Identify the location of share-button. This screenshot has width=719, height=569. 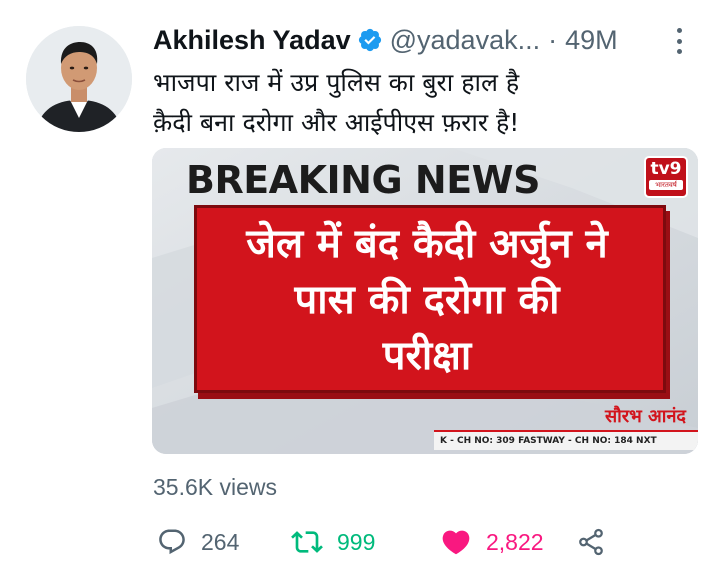
(591, 542).